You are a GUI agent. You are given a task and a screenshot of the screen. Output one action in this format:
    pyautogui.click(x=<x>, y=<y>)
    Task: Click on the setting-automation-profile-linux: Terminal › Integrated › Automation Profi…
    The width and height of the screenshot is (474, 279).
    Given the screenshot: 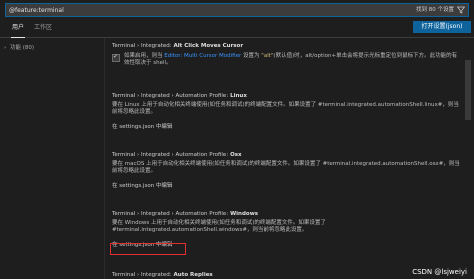 What is the action you would take?
    pyautogui.click(x=287, y=112)
    